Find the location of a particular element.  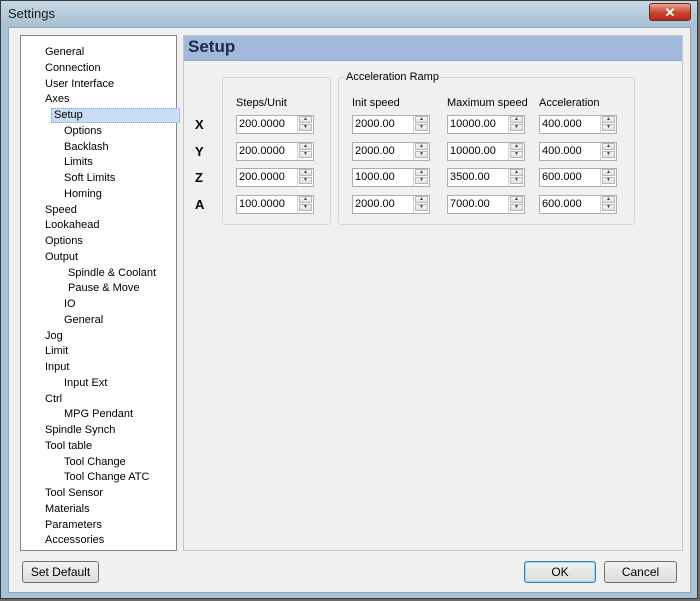

x-max-input: 10000.00 ▲ ▼ is located at coordinates (486, 124).